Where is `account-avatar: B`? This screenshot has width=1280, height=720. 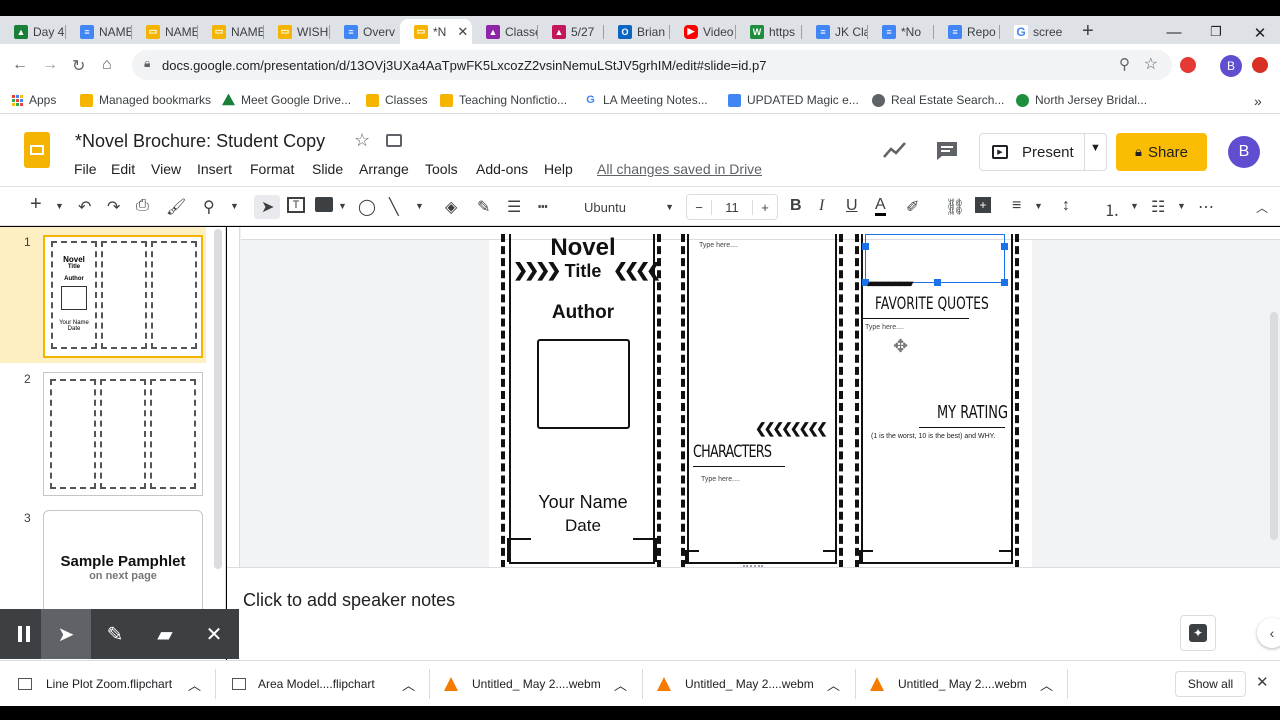 account-avatar: B is located at coordinates (1244, 152).